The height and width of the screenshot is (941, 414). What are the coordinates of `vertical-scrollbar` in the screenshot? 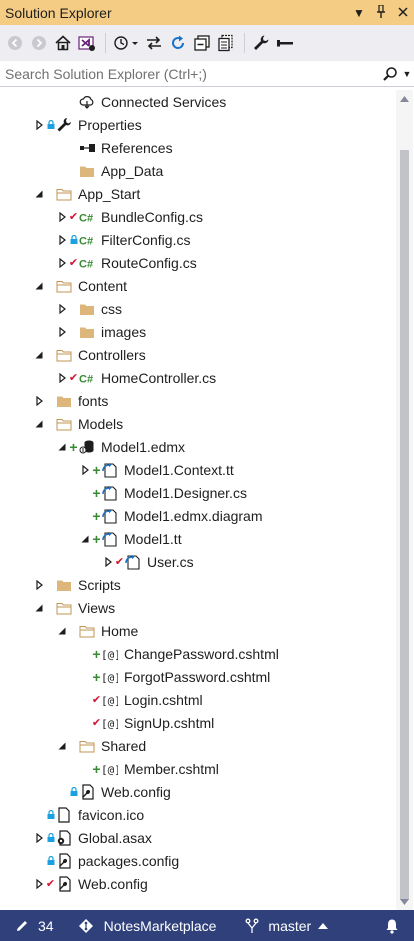 It's located at (404, 500).